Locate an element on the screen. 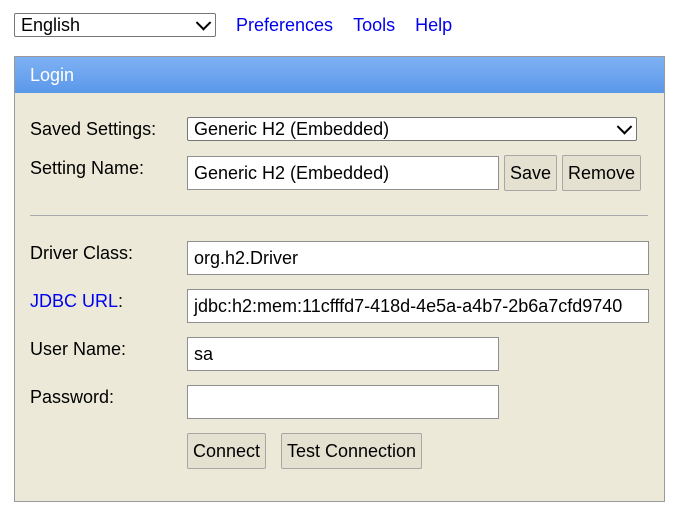 The width and height of the screenshot is (678, 515). setting-name-input: Generic H2 (Embedded) is located at coordinates (343, 173).